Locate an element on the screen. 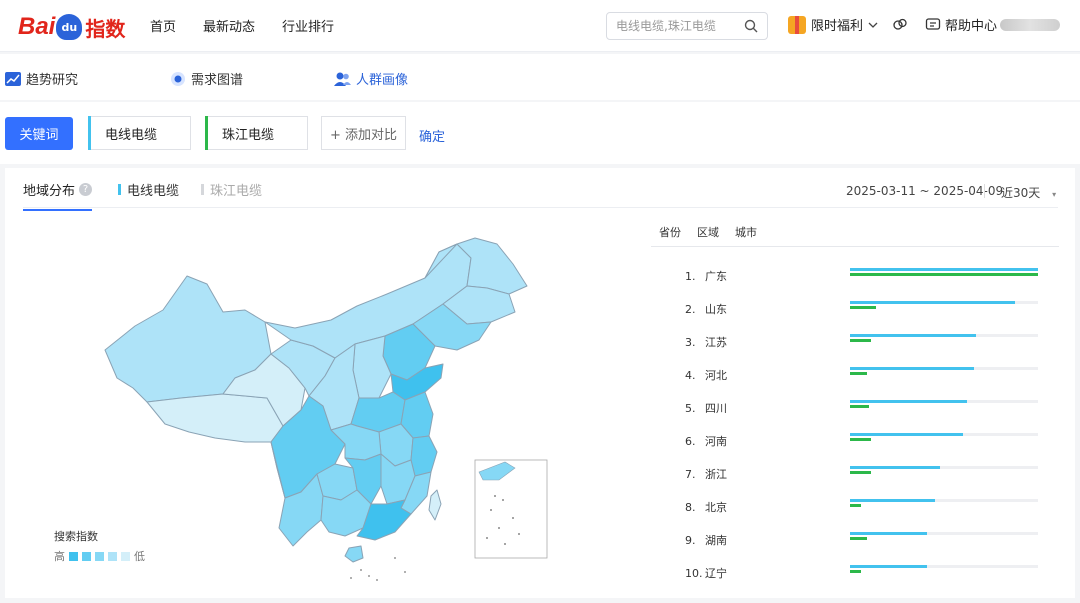  tab-trend-research: 趋势研究 is located at coordinates (41, 78).